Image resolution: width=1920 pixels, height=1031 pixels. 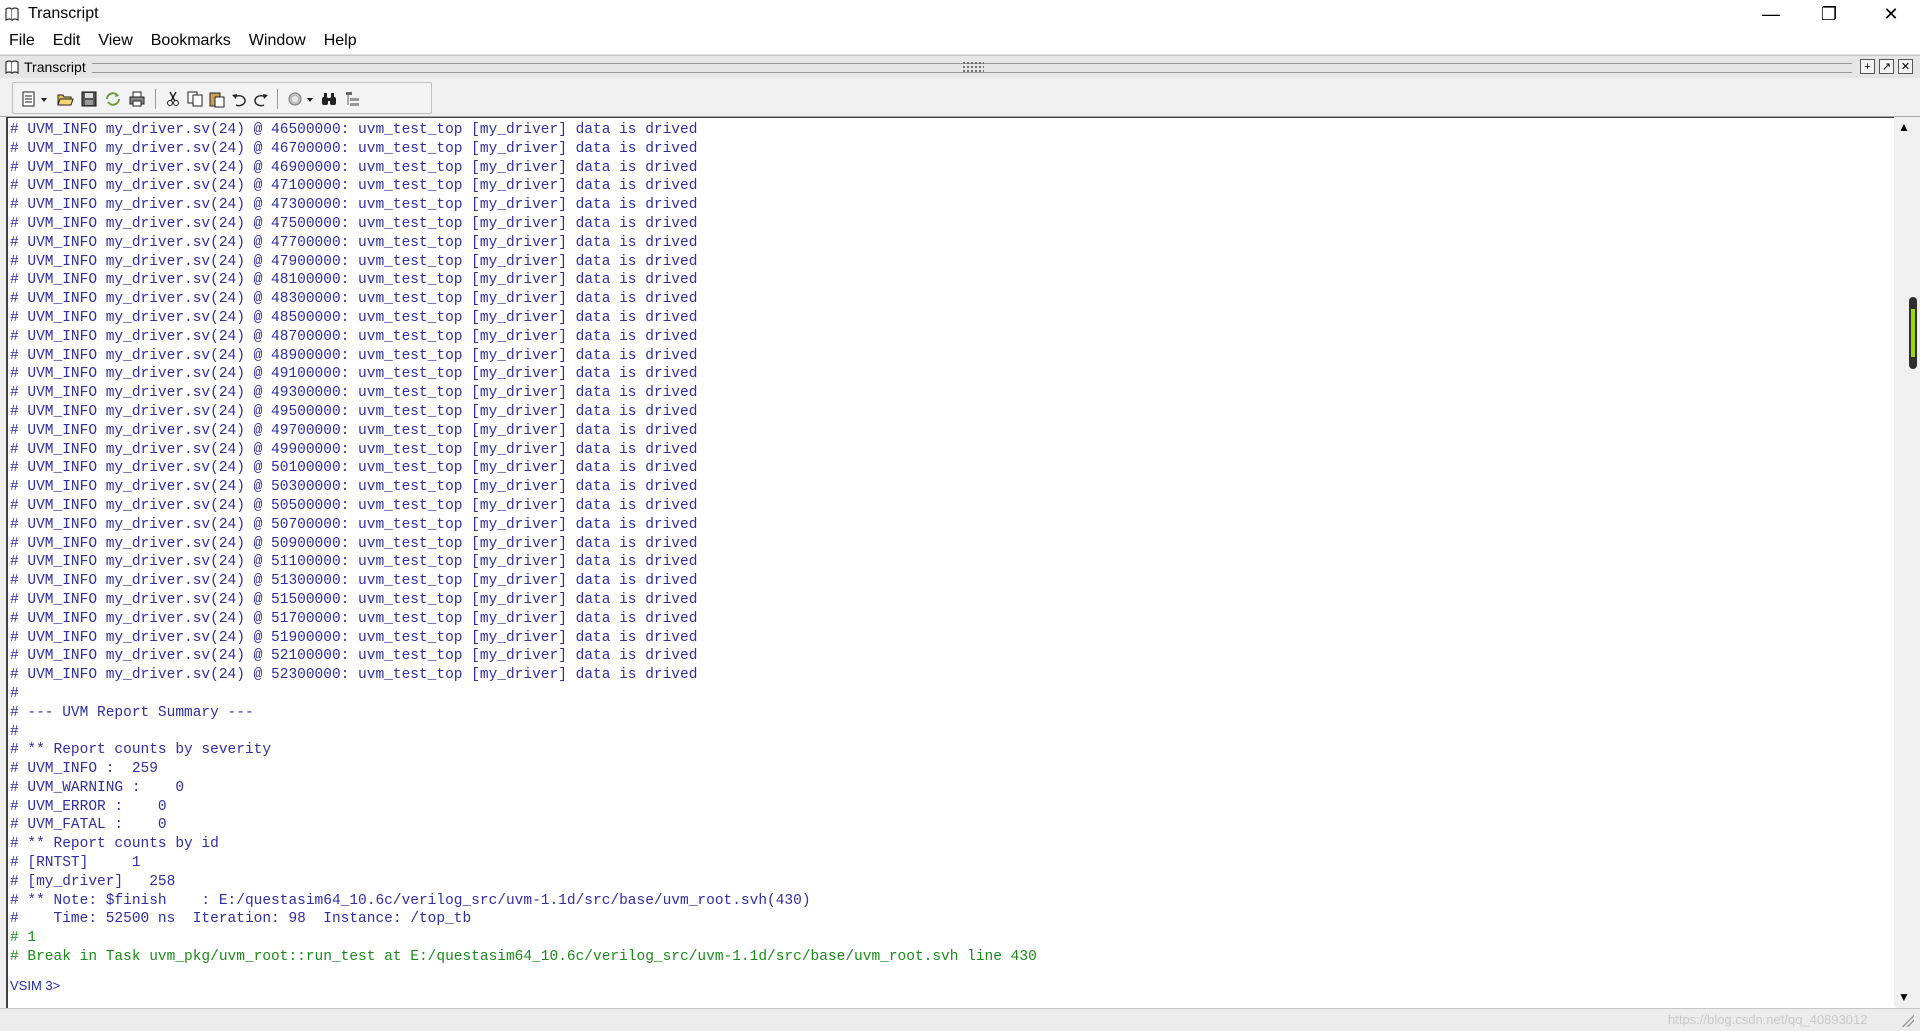 What do you see at coordinates (261, 99) in the screenshot?
I see `redo-icon` at bounding box center [261, 99].